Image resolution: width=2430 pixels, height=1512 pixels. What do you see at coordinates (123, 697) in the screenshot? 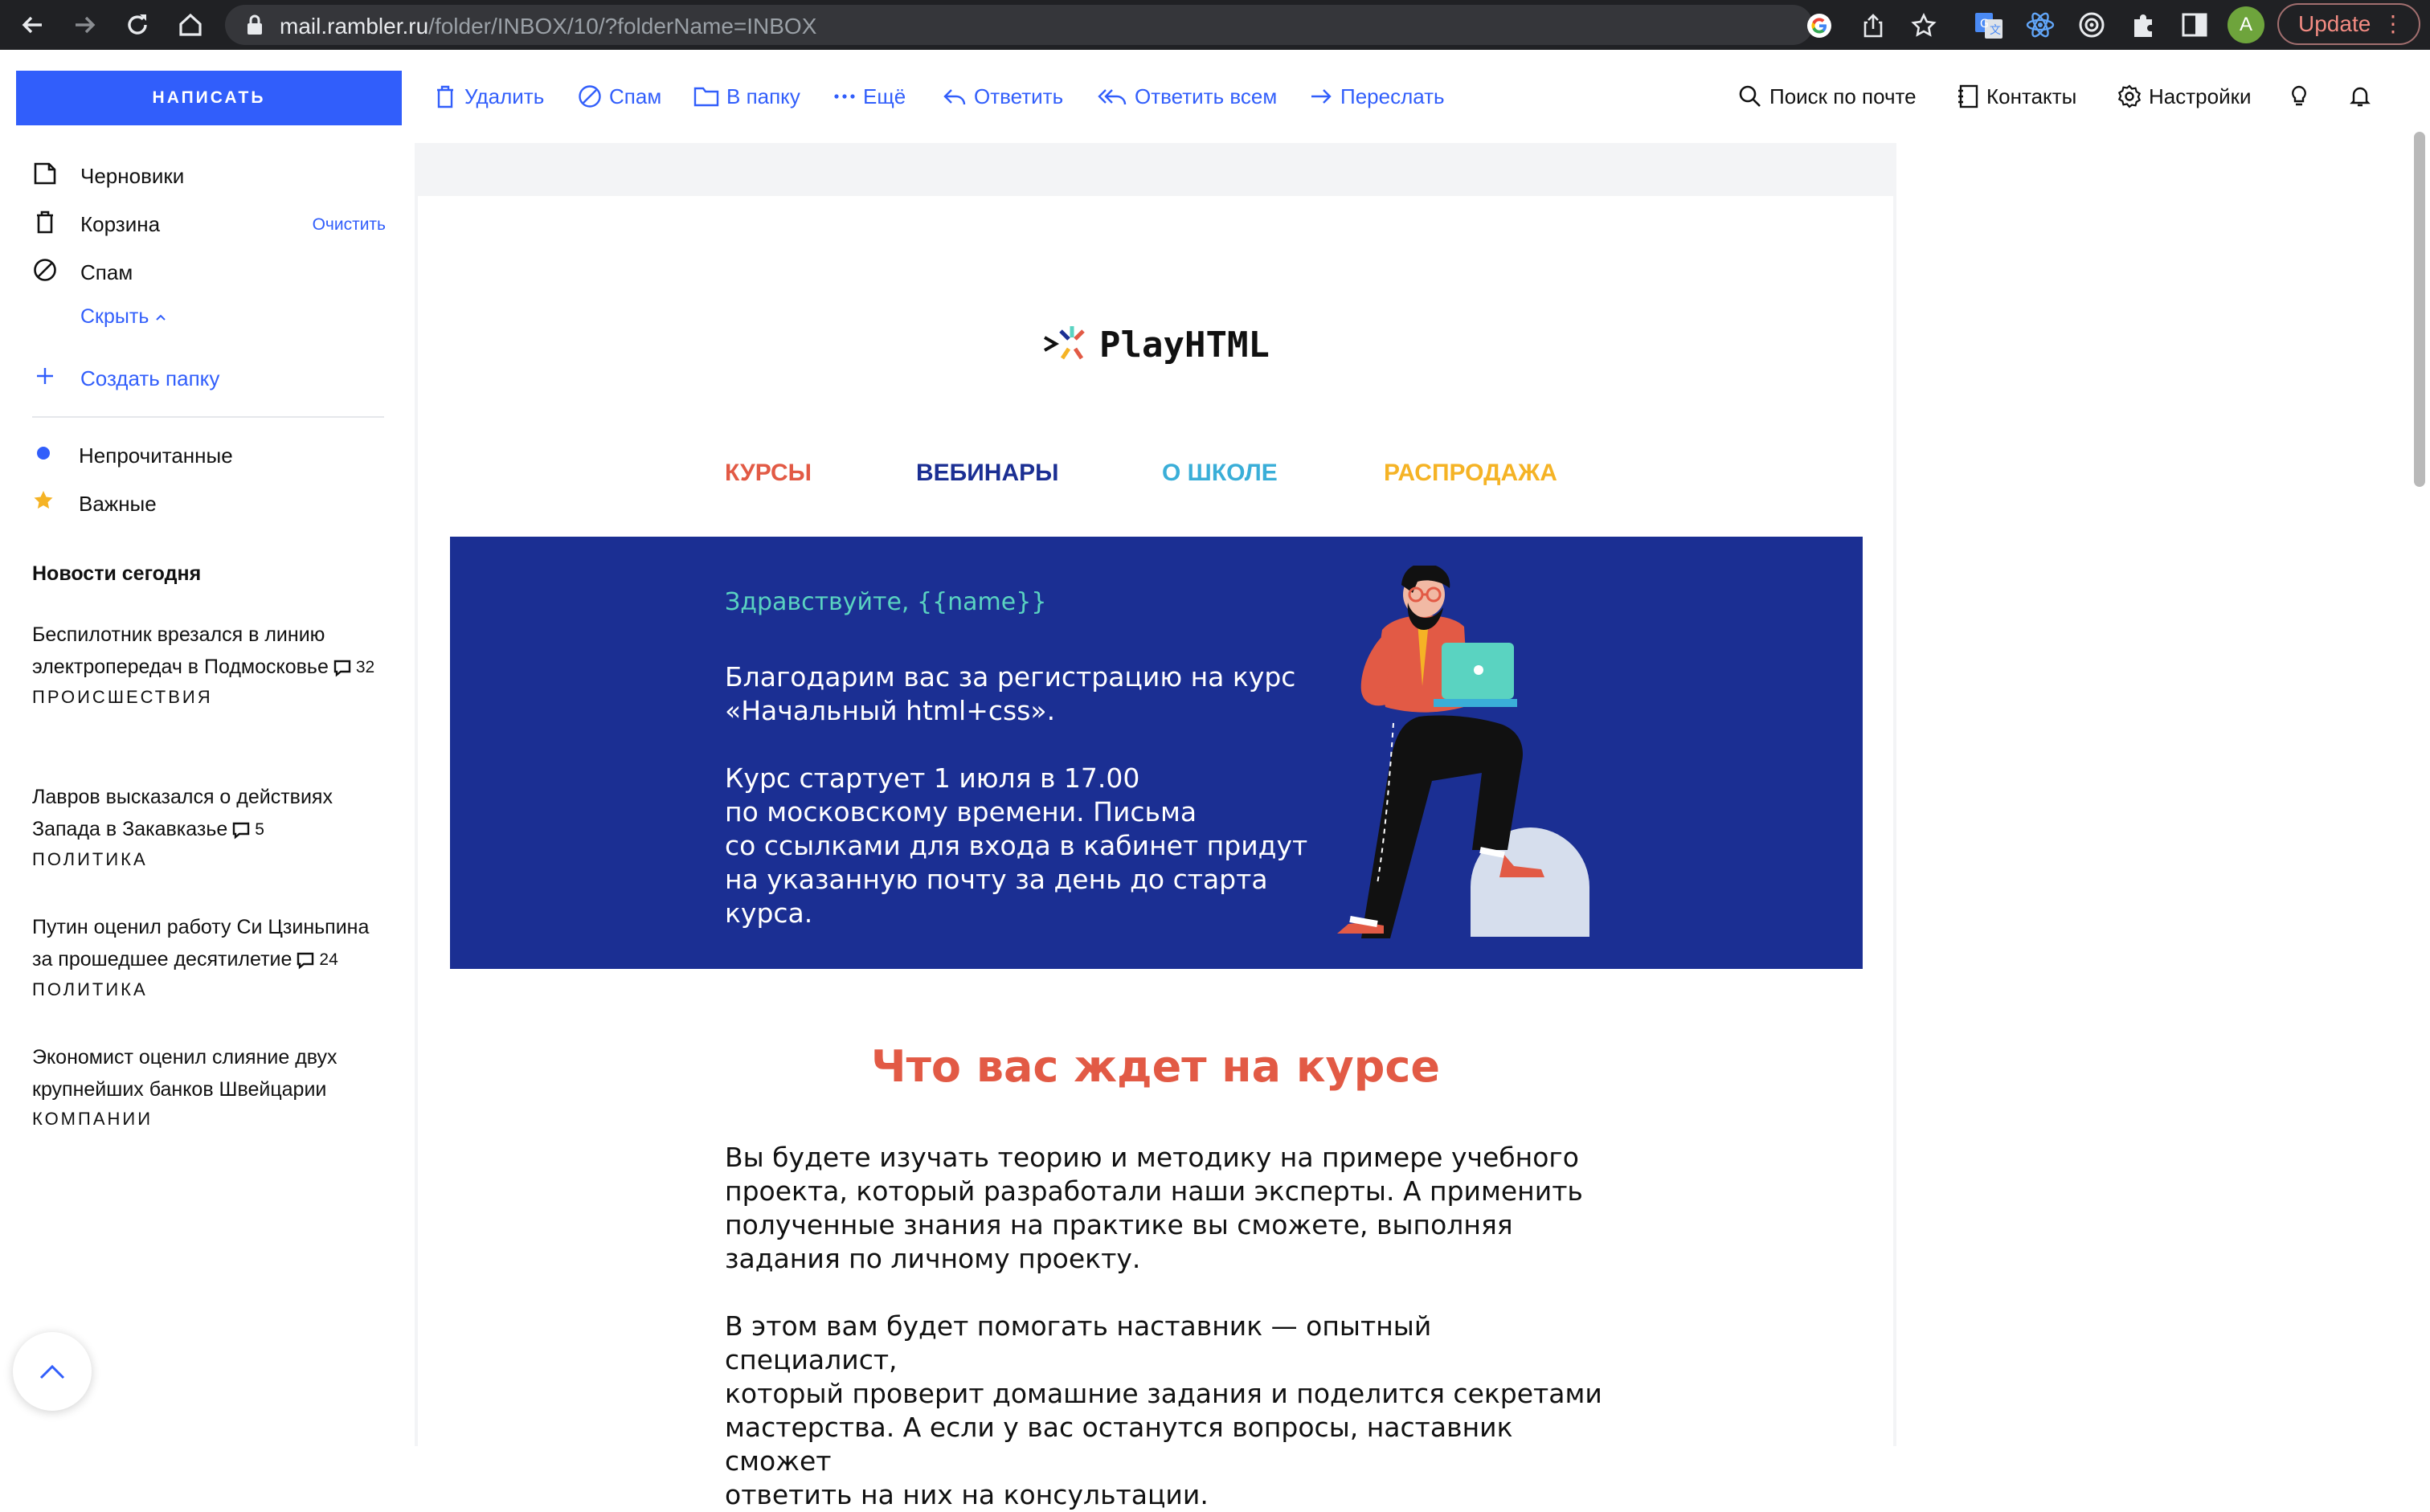
I see `news-category: ПРОИСШЕСТВИЯ` at bounding box center [123, 697].